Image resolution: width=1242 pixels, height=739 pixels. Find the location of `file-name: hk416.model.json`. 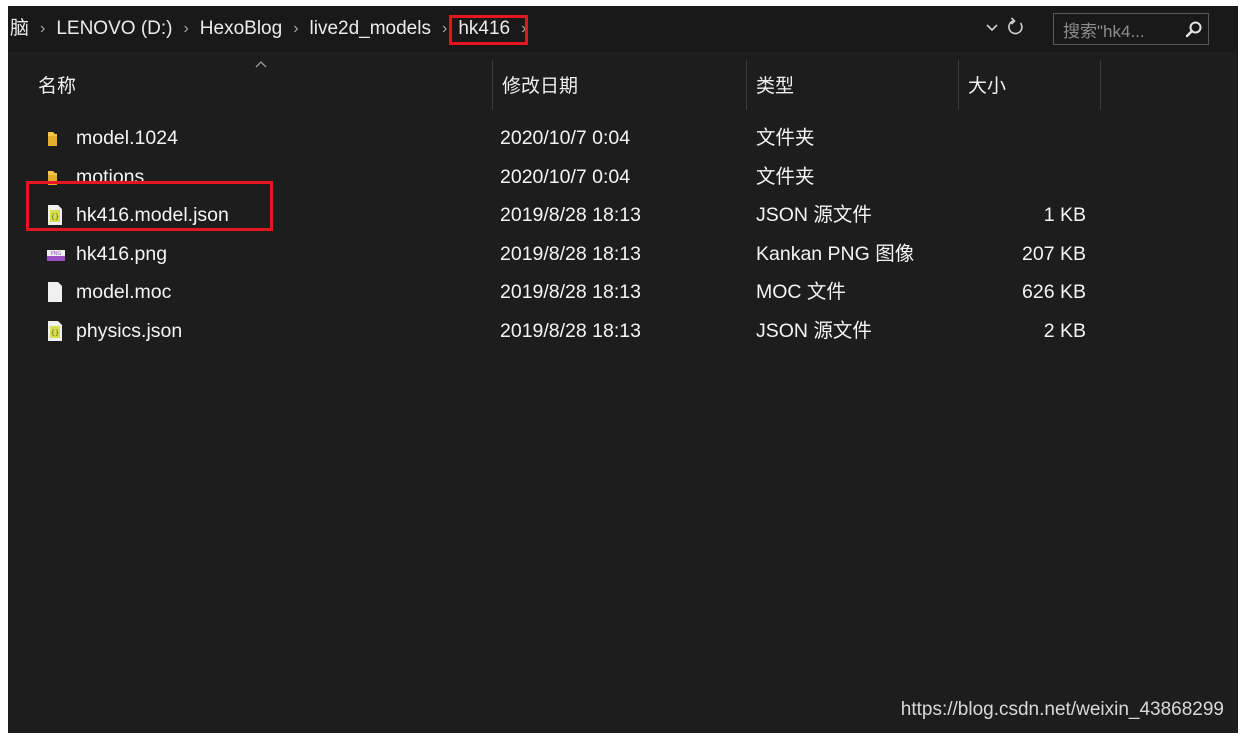

file-name: hk416.model.json is located at coordinates (152, 215).